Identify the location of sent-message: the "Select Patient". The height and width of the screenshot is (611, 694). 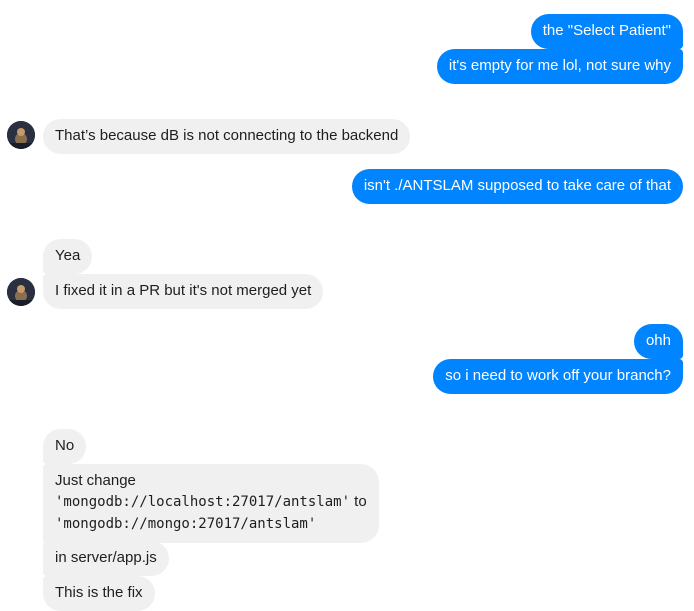
(606, 31).